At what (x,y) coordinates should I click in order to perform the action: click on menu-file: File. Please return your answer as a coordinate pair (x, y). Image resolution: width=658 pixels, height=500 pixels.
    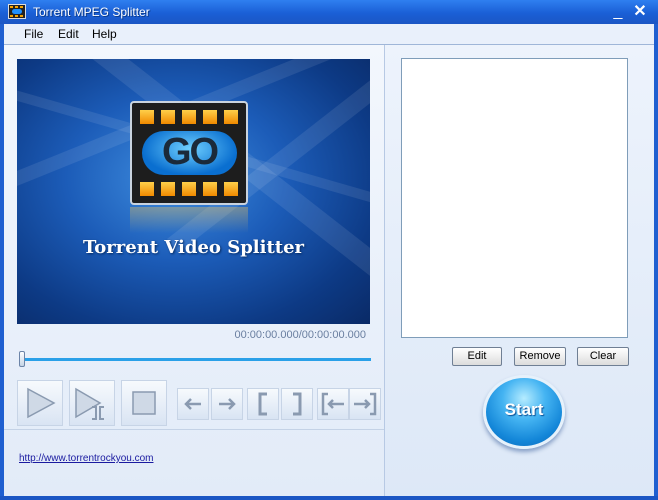
    Looking at the image, I should click on (33, 34).